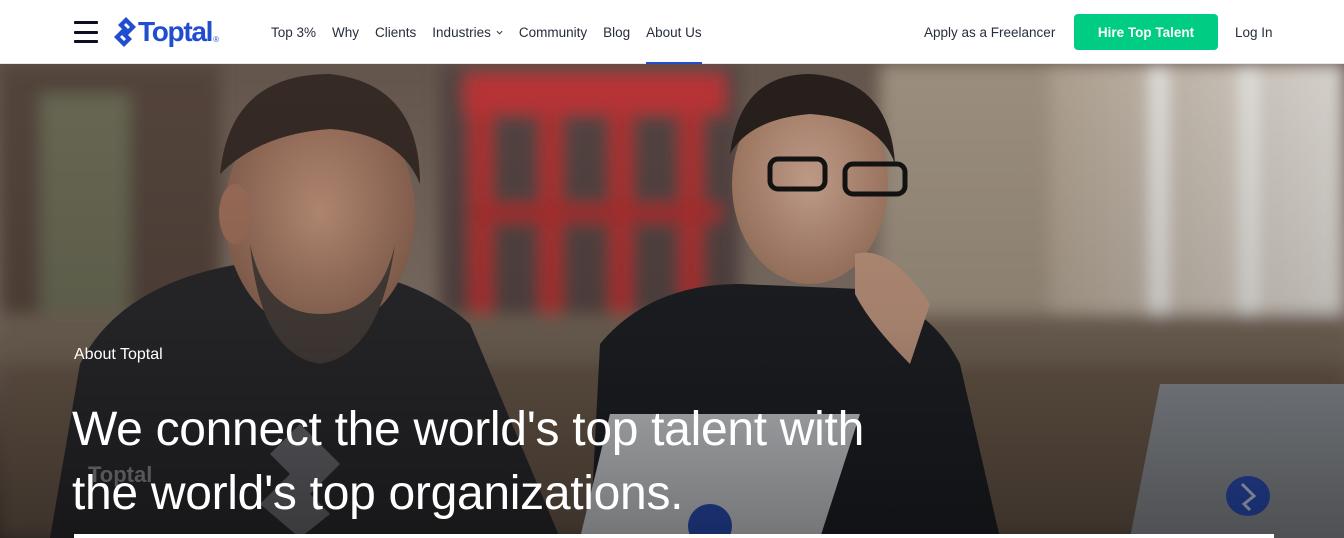 The height and width of the screenshot is (538, 1344). What do you see at coordinates (499, 32) in the screenshot?
I see `chevron-down-icon` at bounding box center [499, 32].